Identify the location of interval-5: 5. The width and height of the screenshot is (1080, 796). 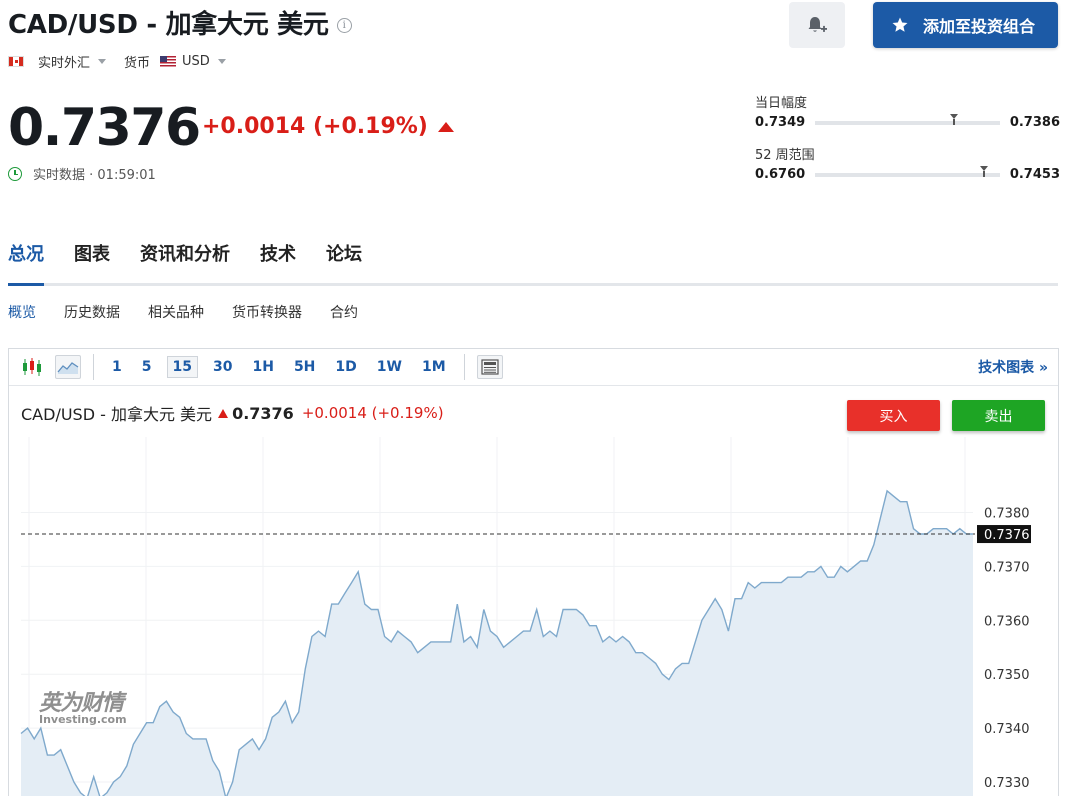
(147, 367).